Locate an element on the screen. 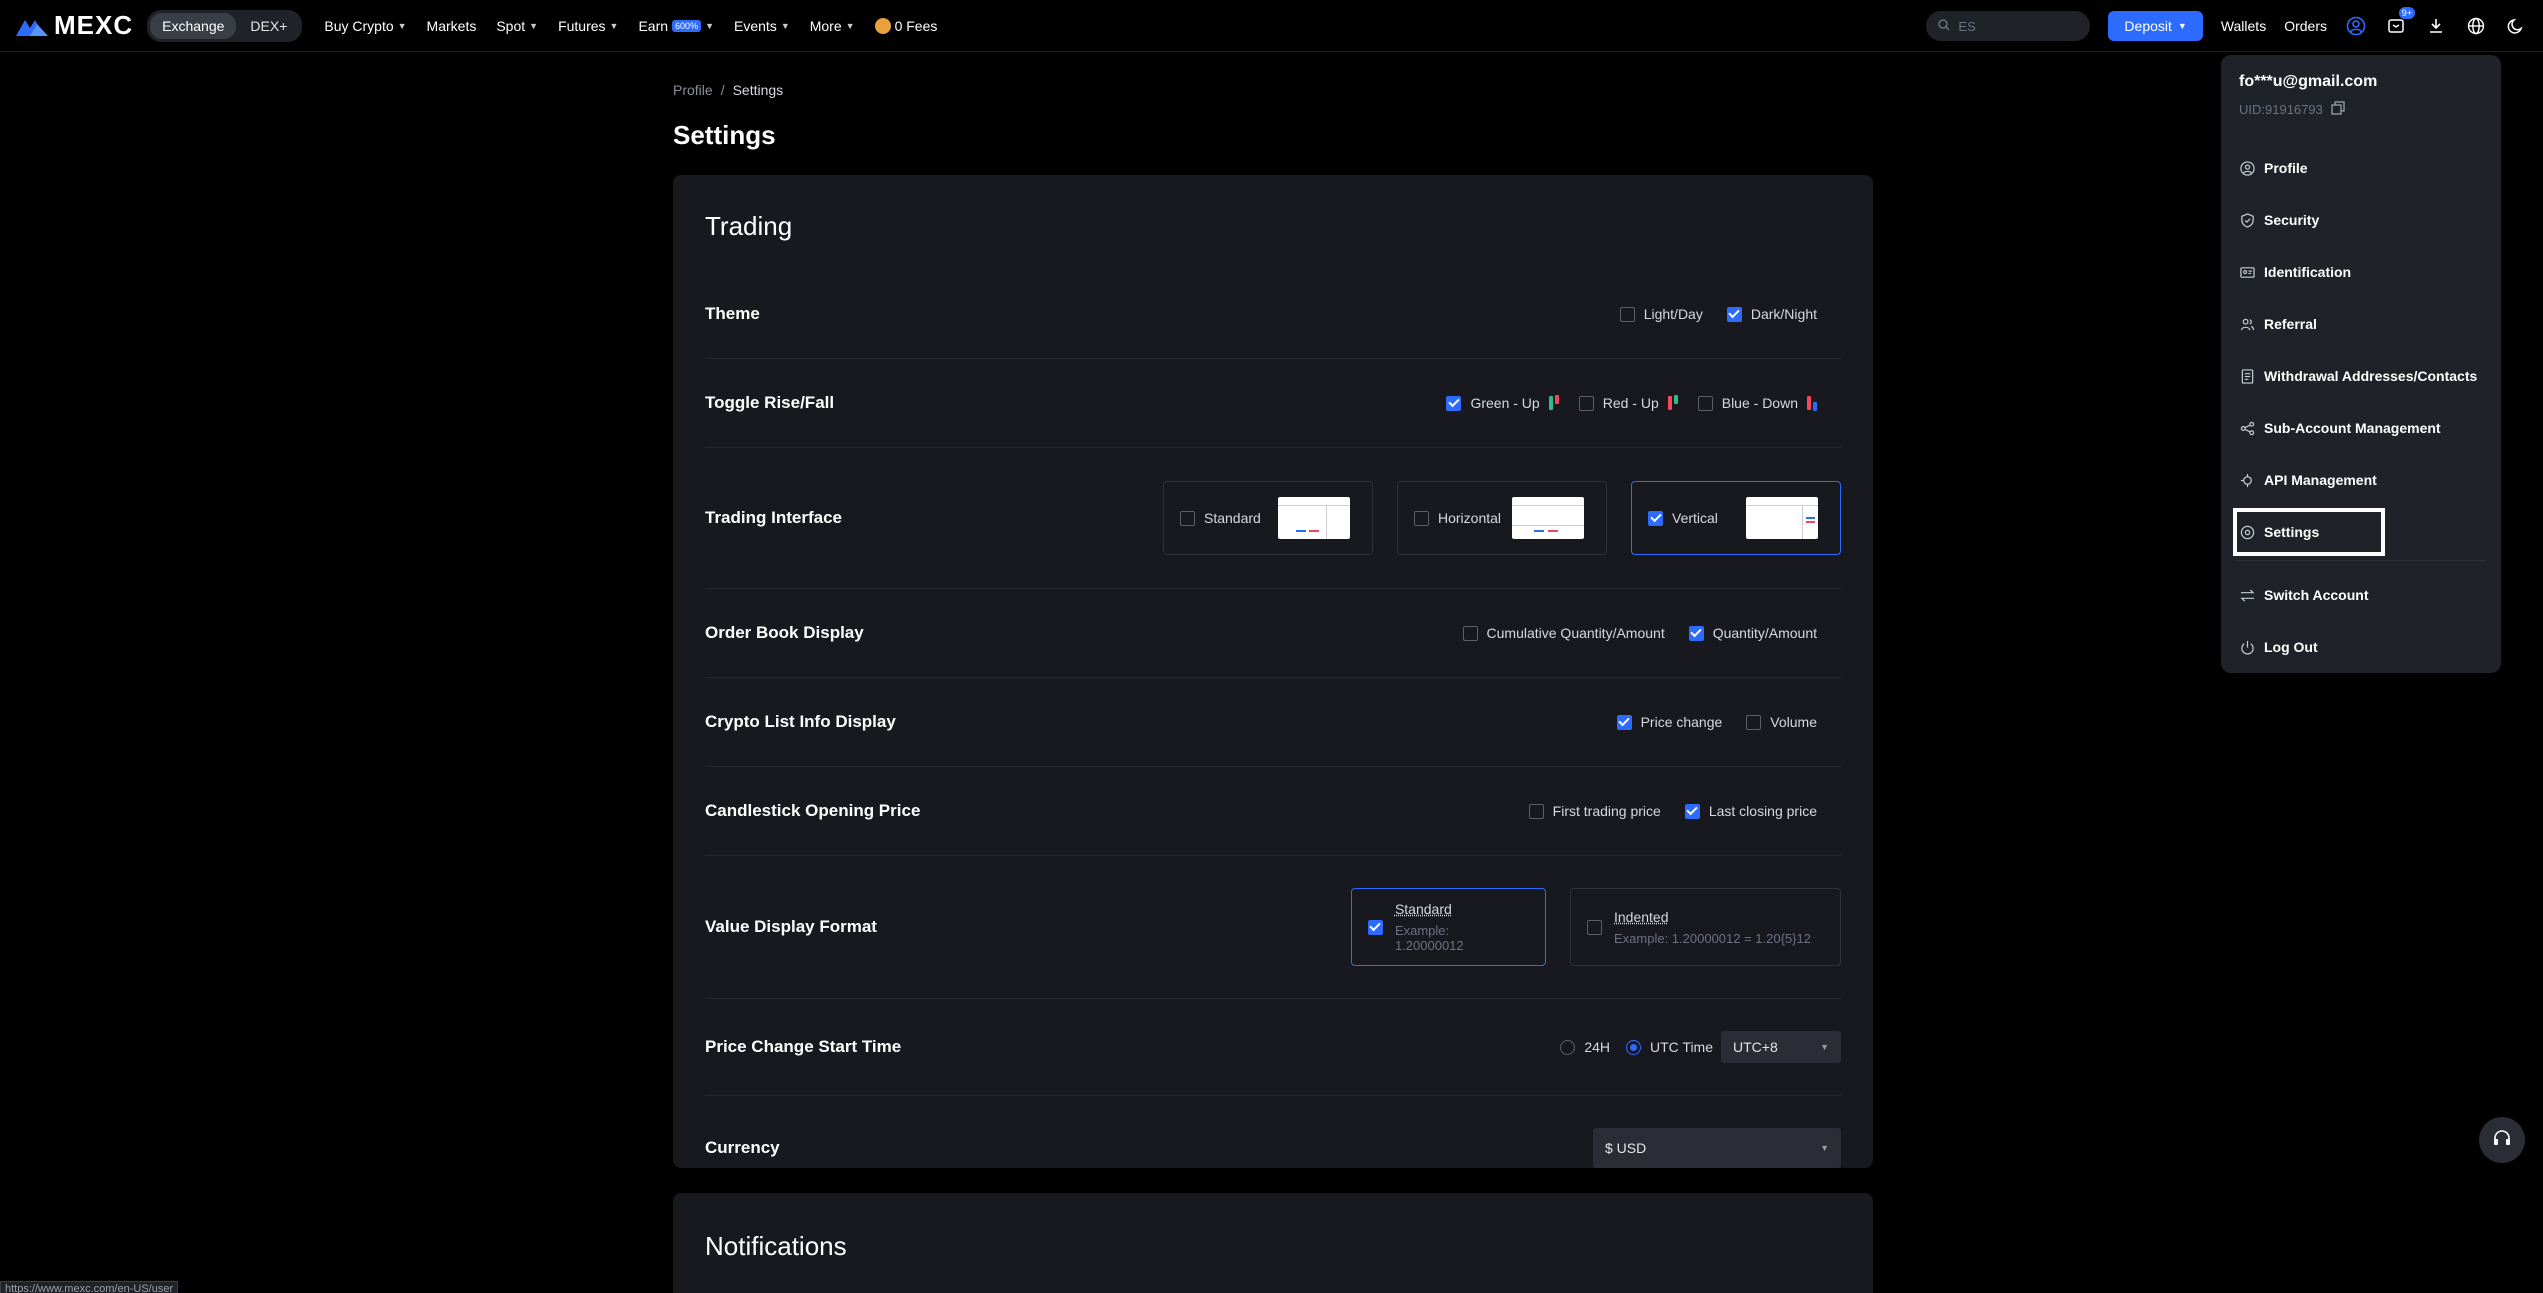 The width and height of the screenshot is (2543, 1293). interface-horizontal-card: Horizontal is located at coordinates (1502, 518).